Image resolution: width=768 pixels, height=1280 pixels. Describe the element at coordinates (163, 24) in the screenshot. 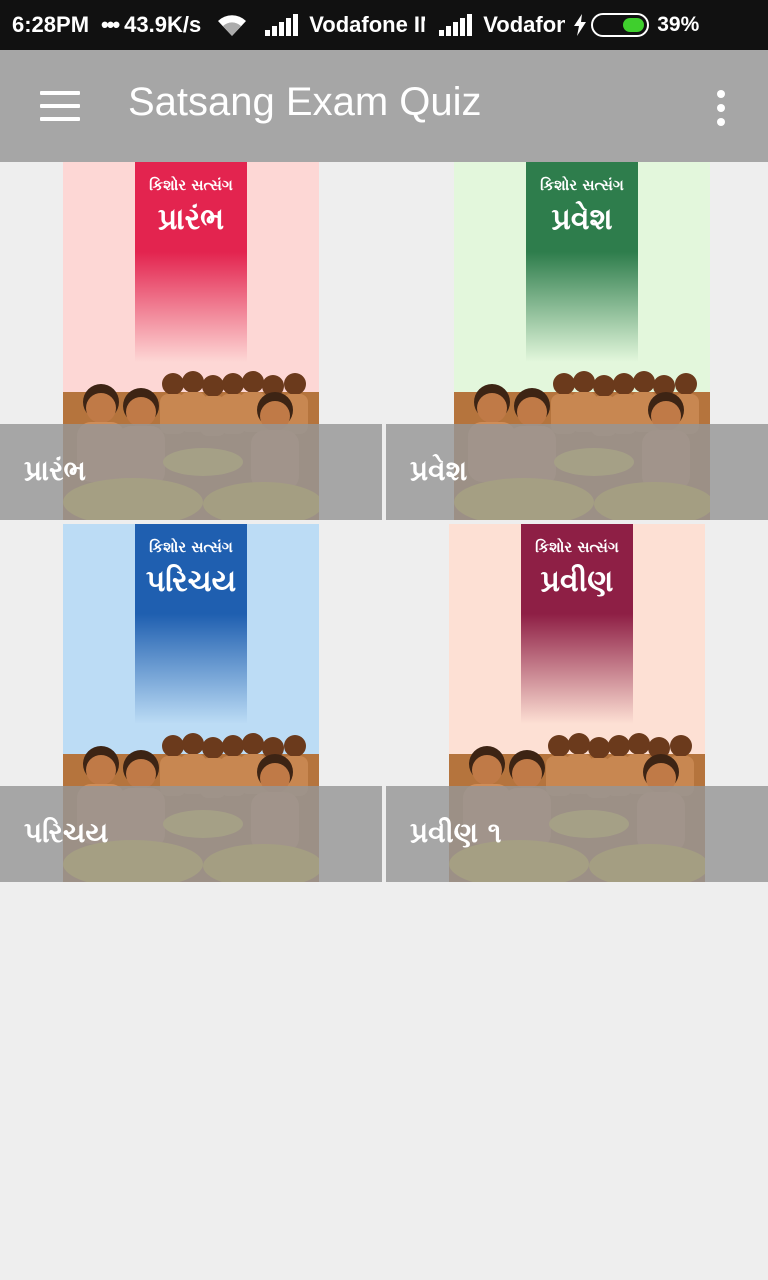

I see `network-speed: 43.9K/s` at that location.